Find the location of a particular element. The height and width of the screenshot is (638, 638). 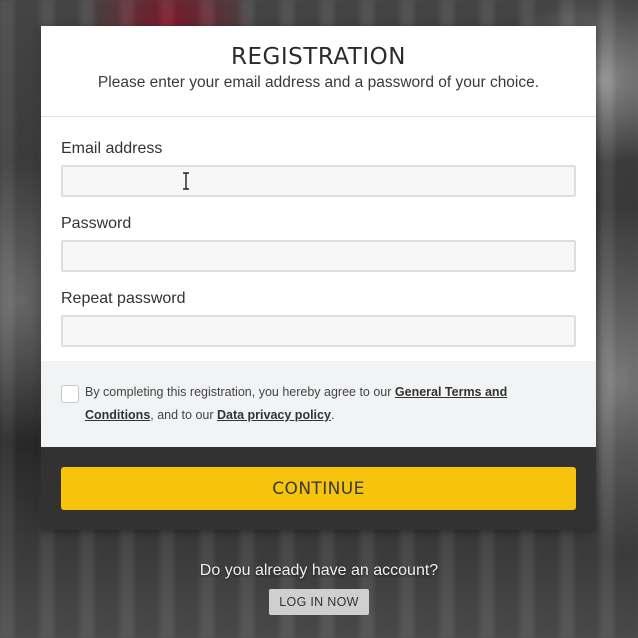

page-title: REGISTRATION is located at coordinates (318, 57).